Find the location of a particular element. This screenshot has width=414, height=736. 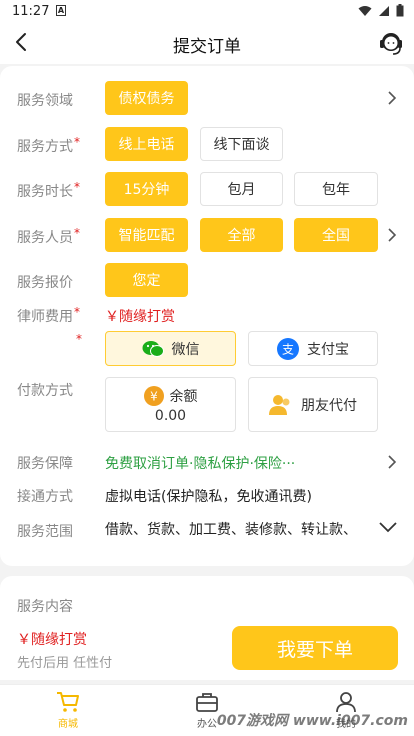

service-scope-label: 服务范围 is located at coordinates (45, 532).